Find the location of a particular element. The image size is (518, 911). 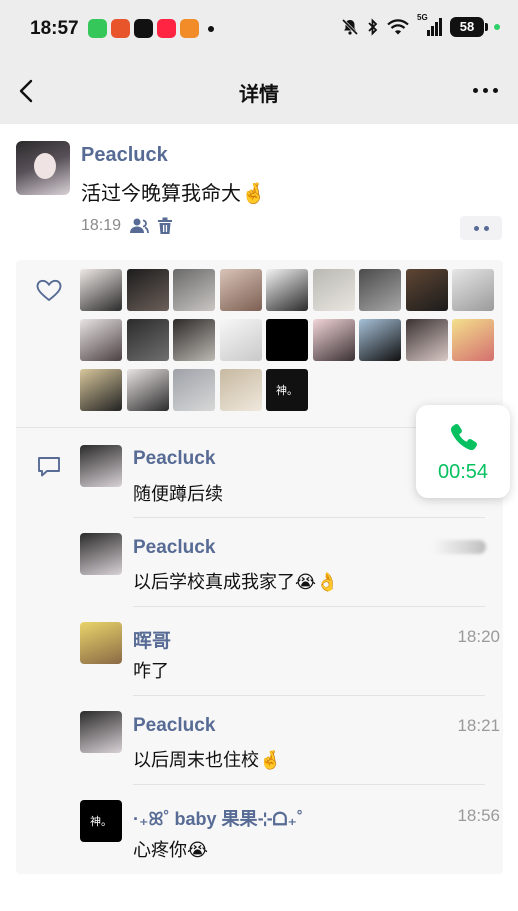

nav-bar: 详情 is located at coordinates (259, 91).